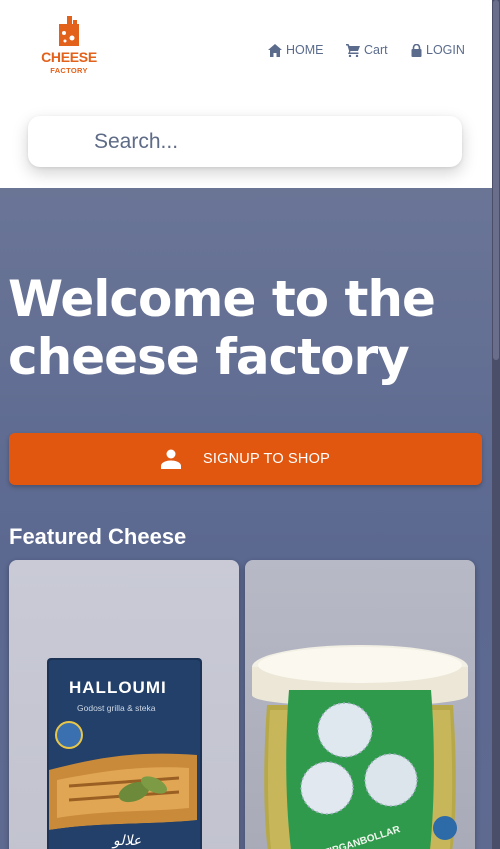 The image size is (500, 849). What do you see at coordinates (353, 50) in the screenshot?
I see `cart-icon` at bounding box center [353, 50].